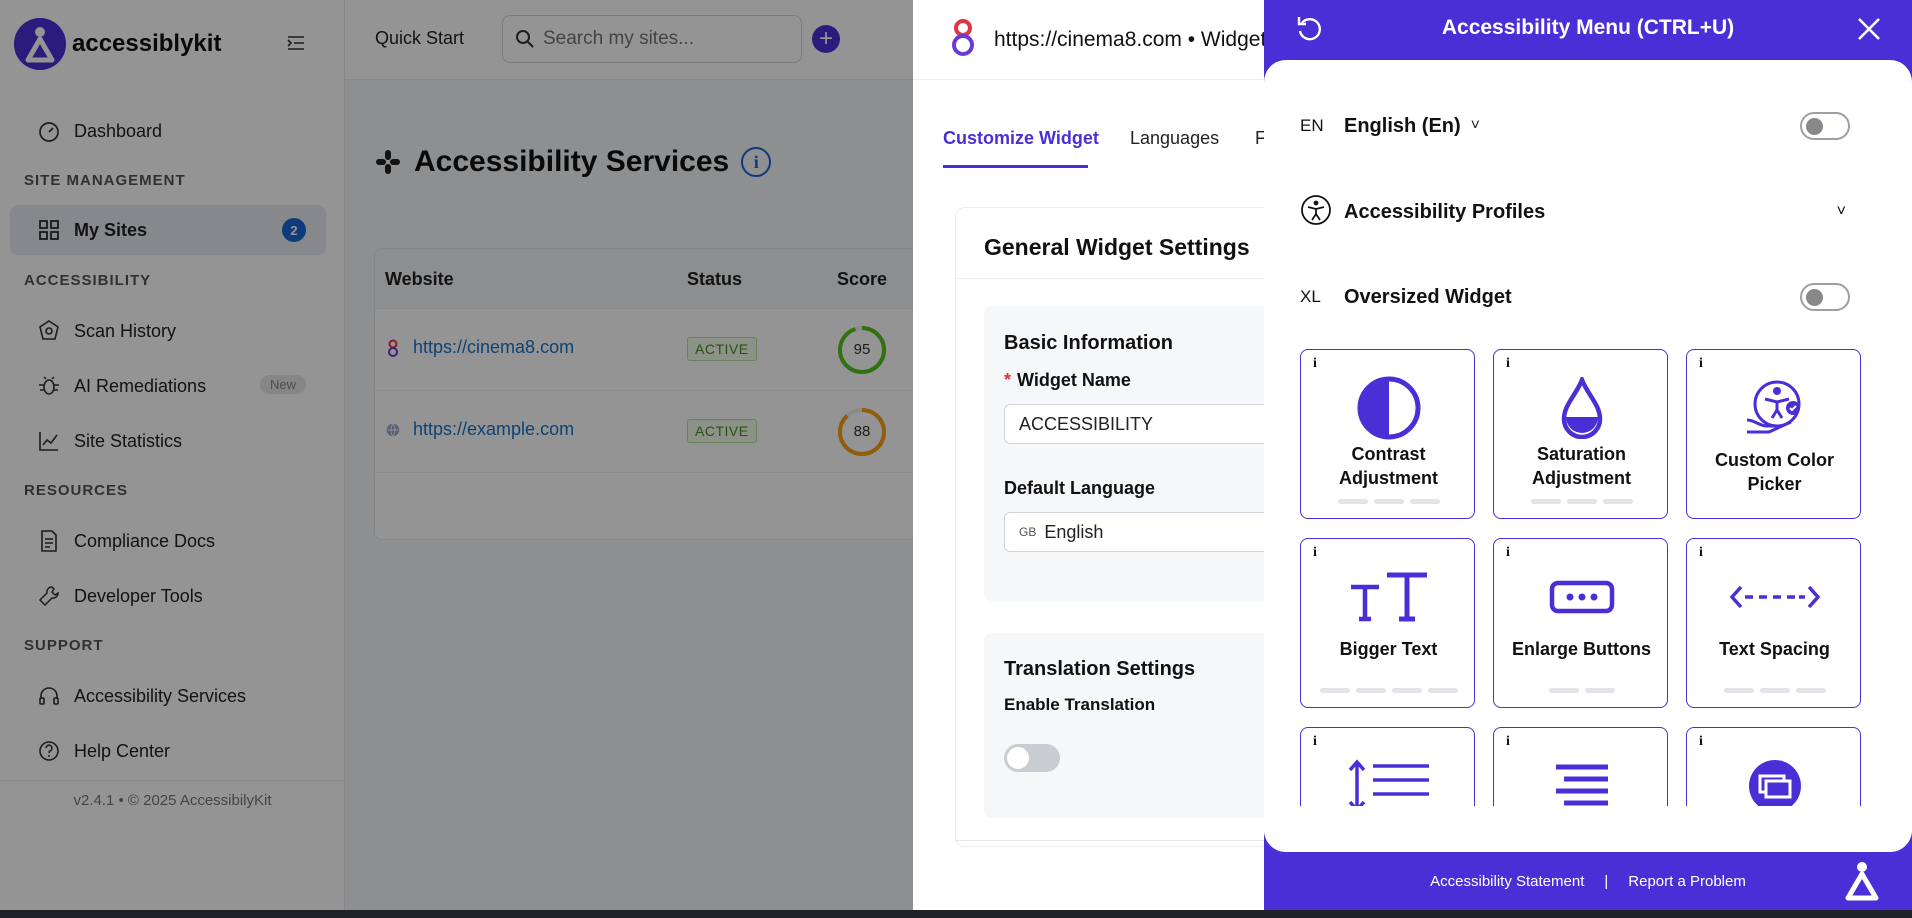  I want to click on close-icon, so click(1869, 29).